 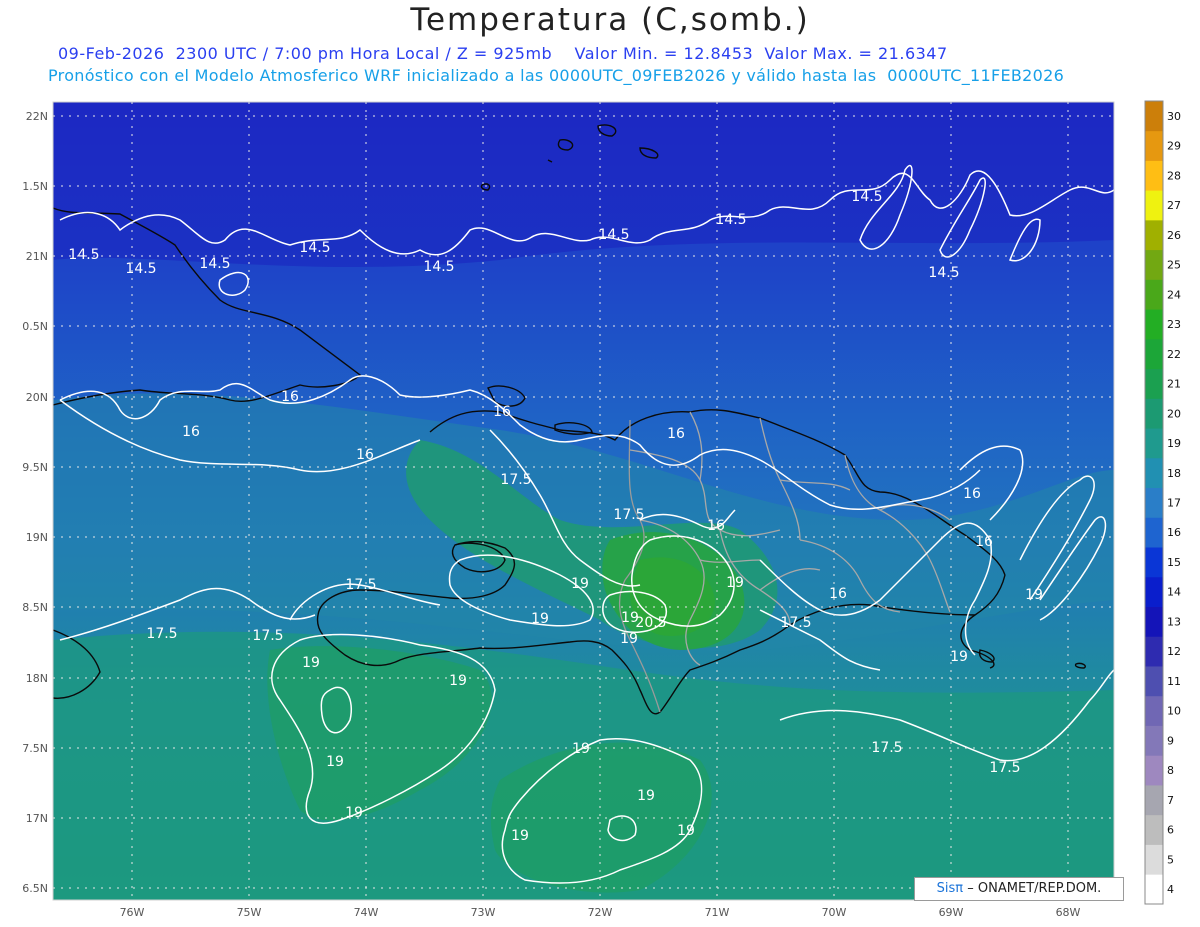 What do you see at coordinates (1174, 146) in the screenshot?
I see `colorbar-label: 29` at bounding box center [1174, 146].